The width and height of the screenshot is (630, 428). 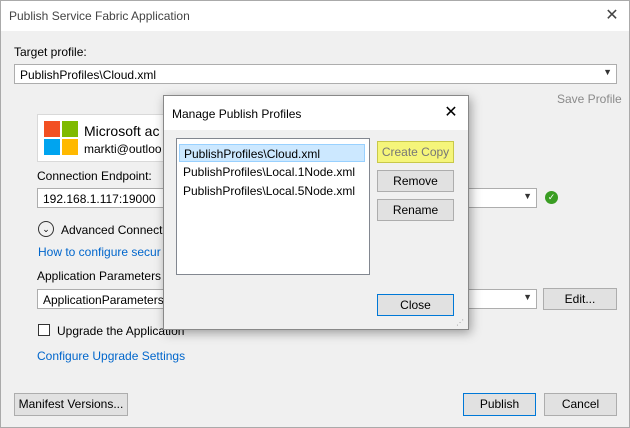 What do you see at coordinates (50, 52) in the screenshot?
I see `target-profile-label: Target profile:` at bounding box center [50, 52].